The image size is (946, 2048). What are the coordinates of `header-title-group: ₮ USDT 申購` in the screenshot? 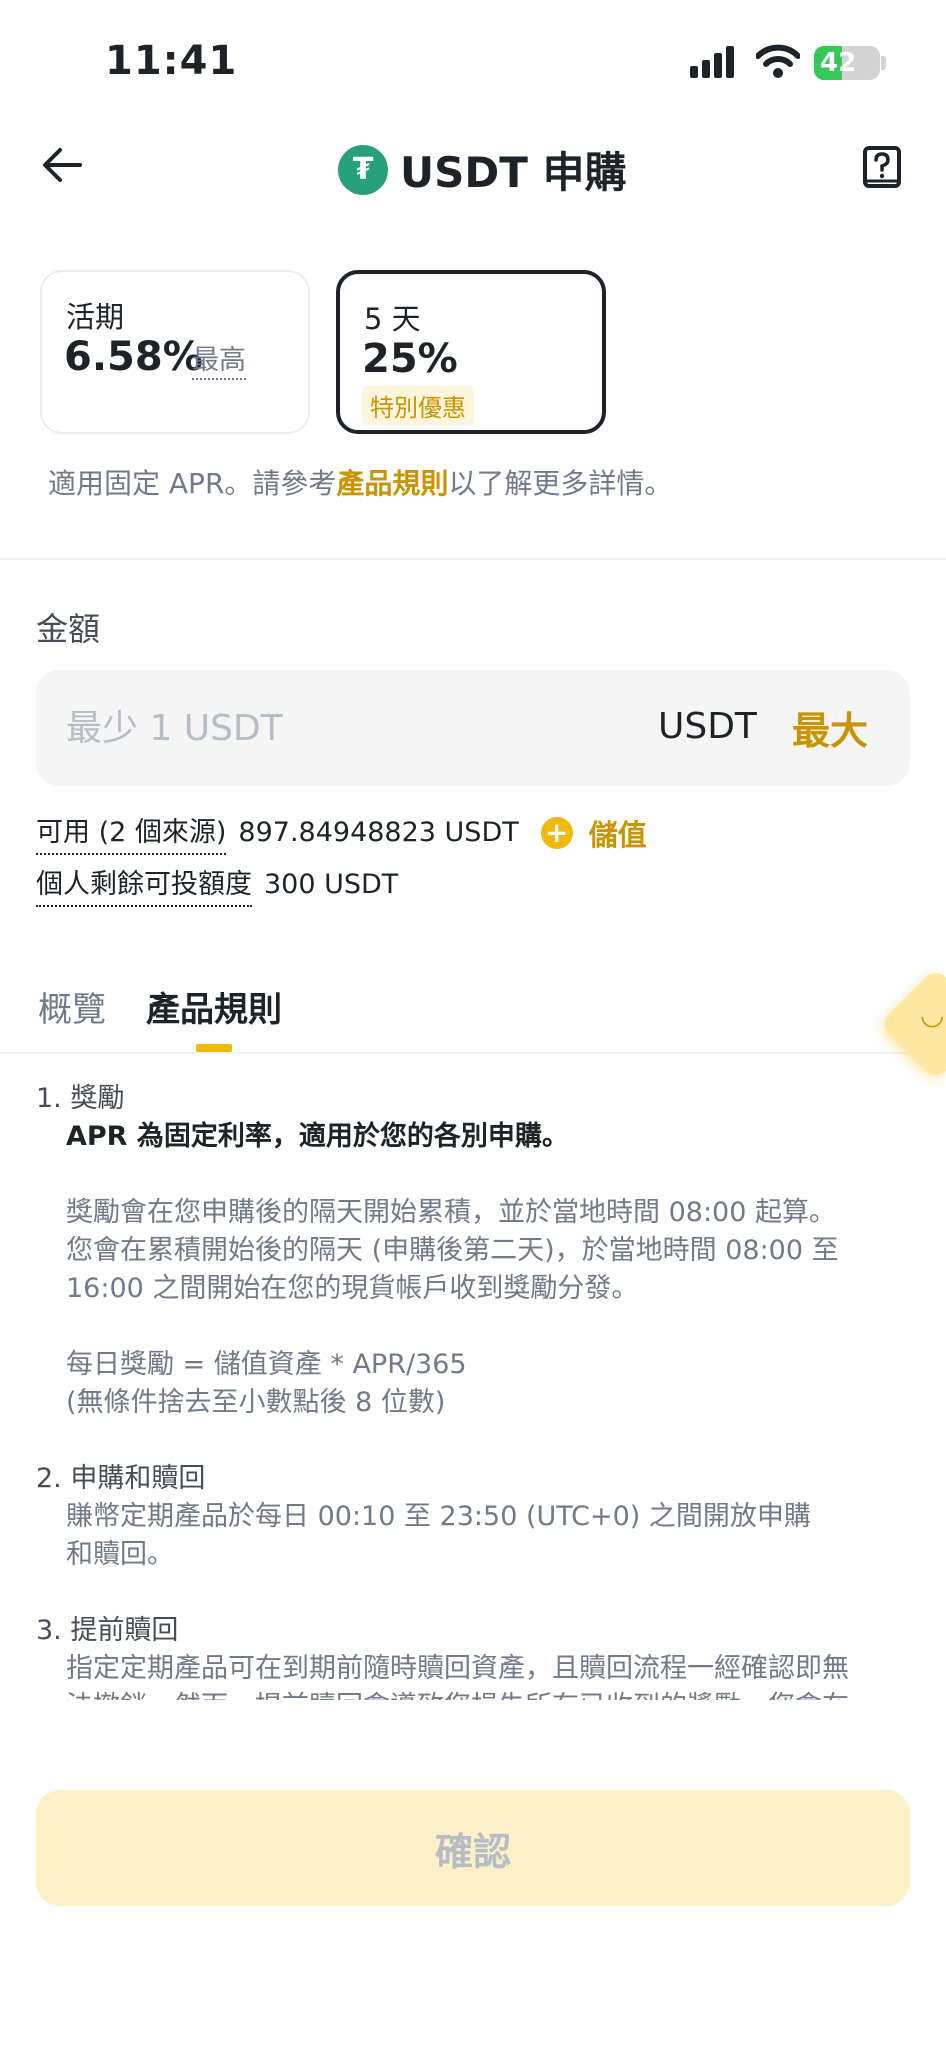 It's located at (482, 169).